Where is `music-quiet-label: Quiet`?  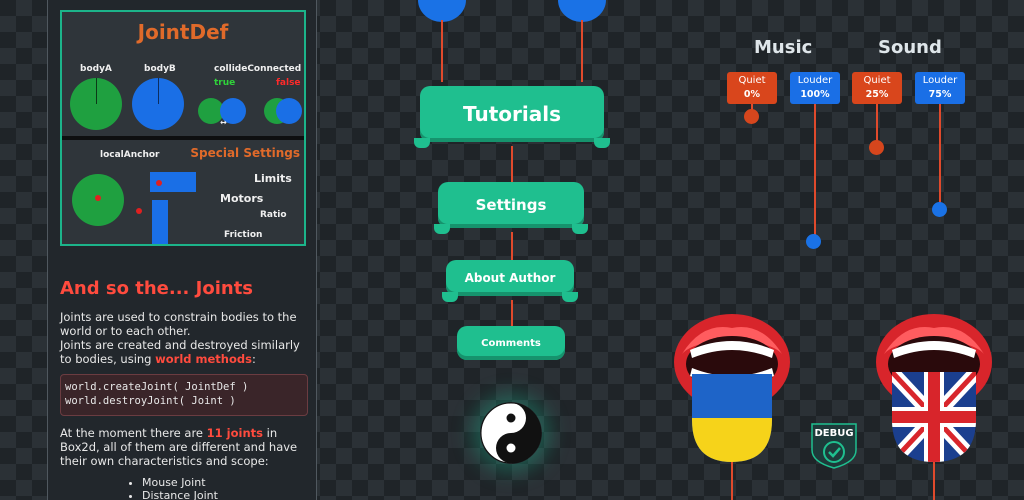 music-quiet-label: Quiet is located at coordinates (752, 80).